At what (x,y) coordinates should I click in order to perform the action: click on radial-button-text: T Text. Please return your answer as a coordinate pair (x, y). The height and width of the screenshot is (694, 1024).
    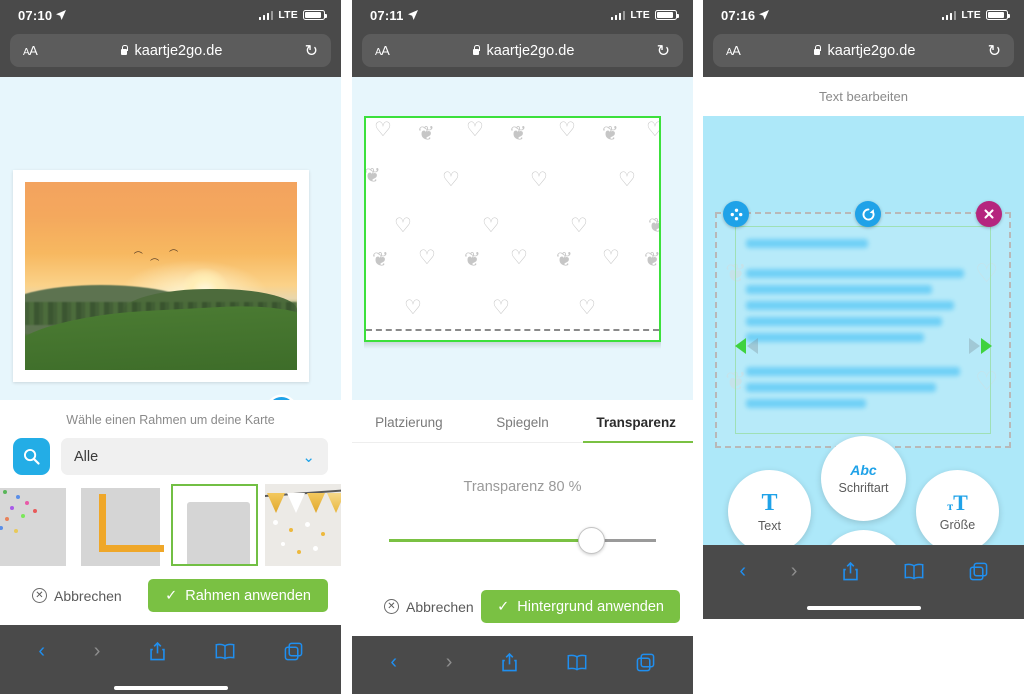
    Looking at the image, I should click on (769, 507).